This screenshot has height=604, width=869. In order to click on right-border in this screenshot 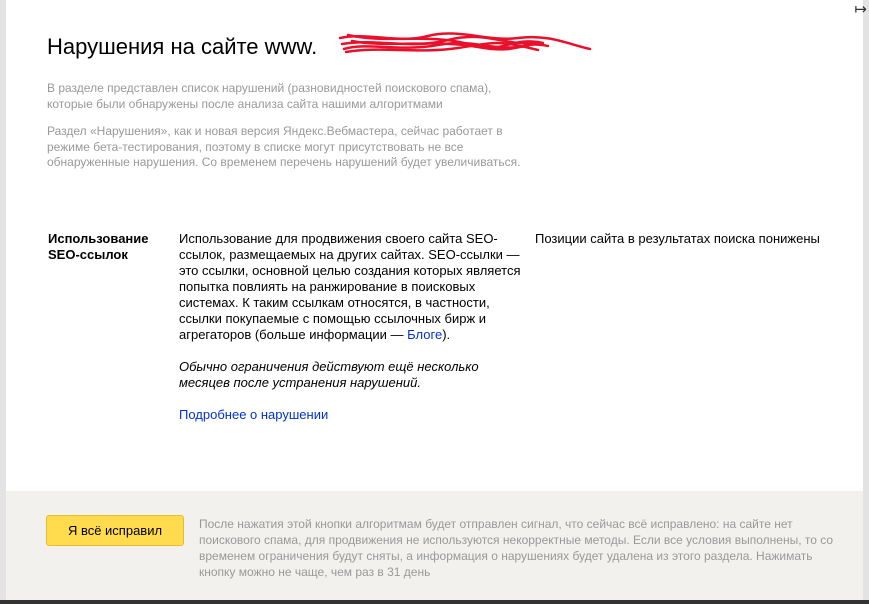, I will do `click(866, 302)`.